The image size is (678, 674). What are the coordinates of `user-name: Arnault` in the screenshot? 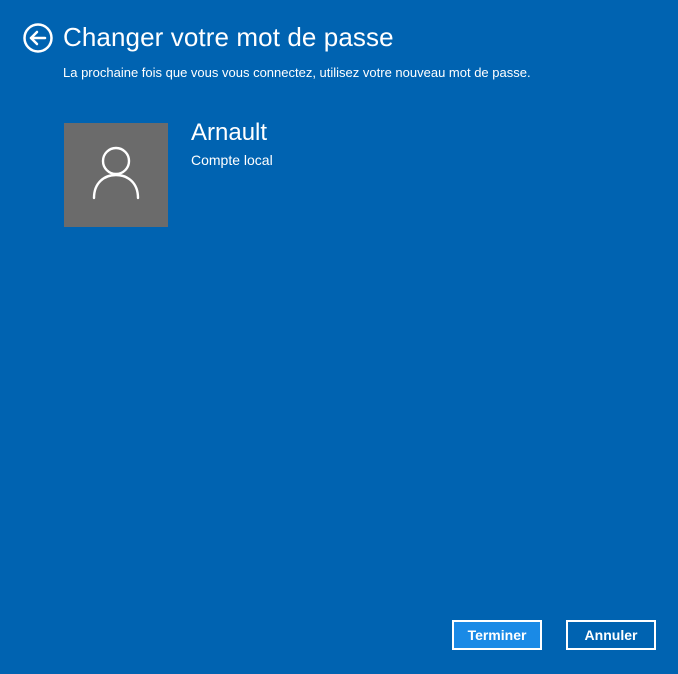 It's located at (229, 132).